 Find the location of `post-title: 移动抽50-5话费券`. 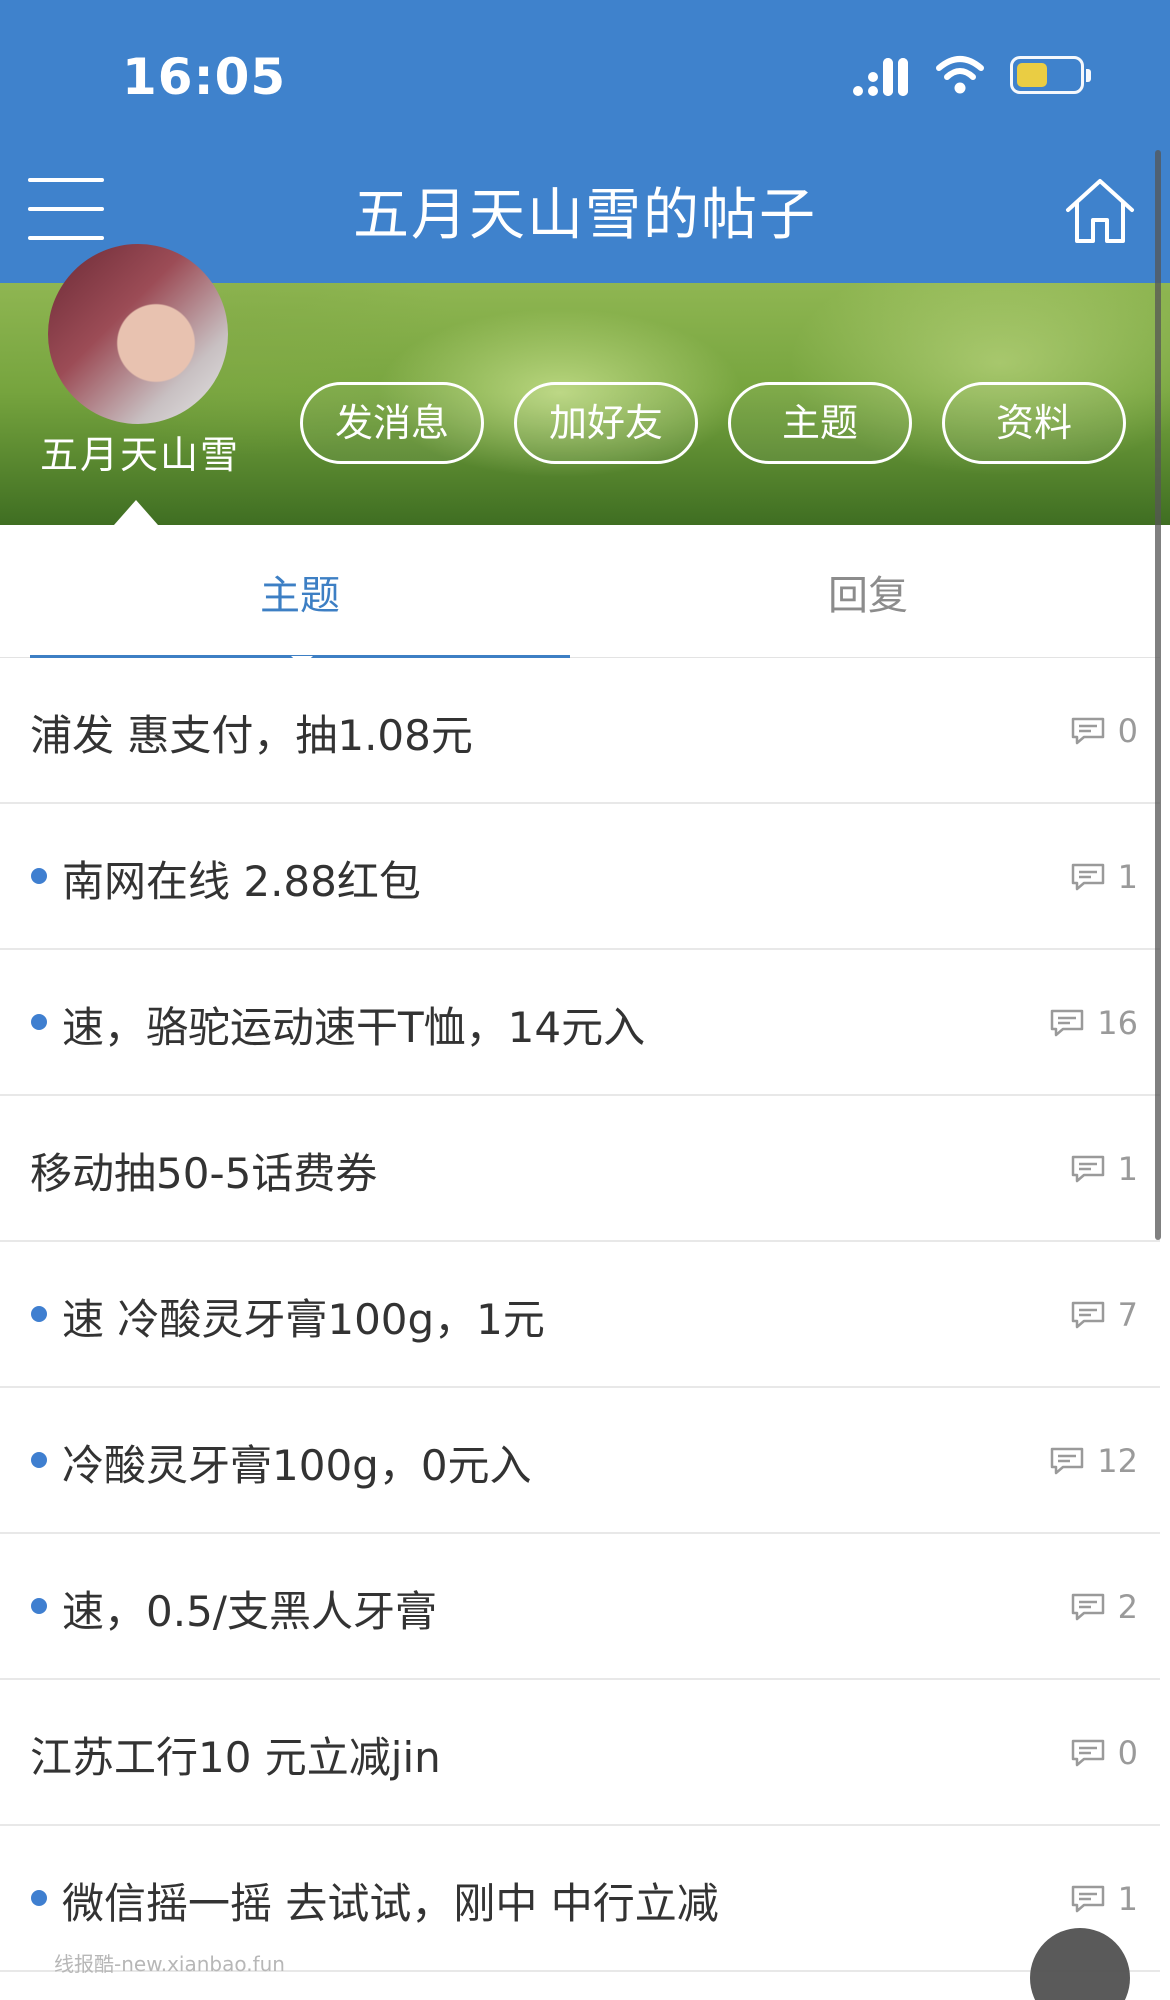

post-title: 移动抽50-5话费券 is located at coordinates (204, 1173).